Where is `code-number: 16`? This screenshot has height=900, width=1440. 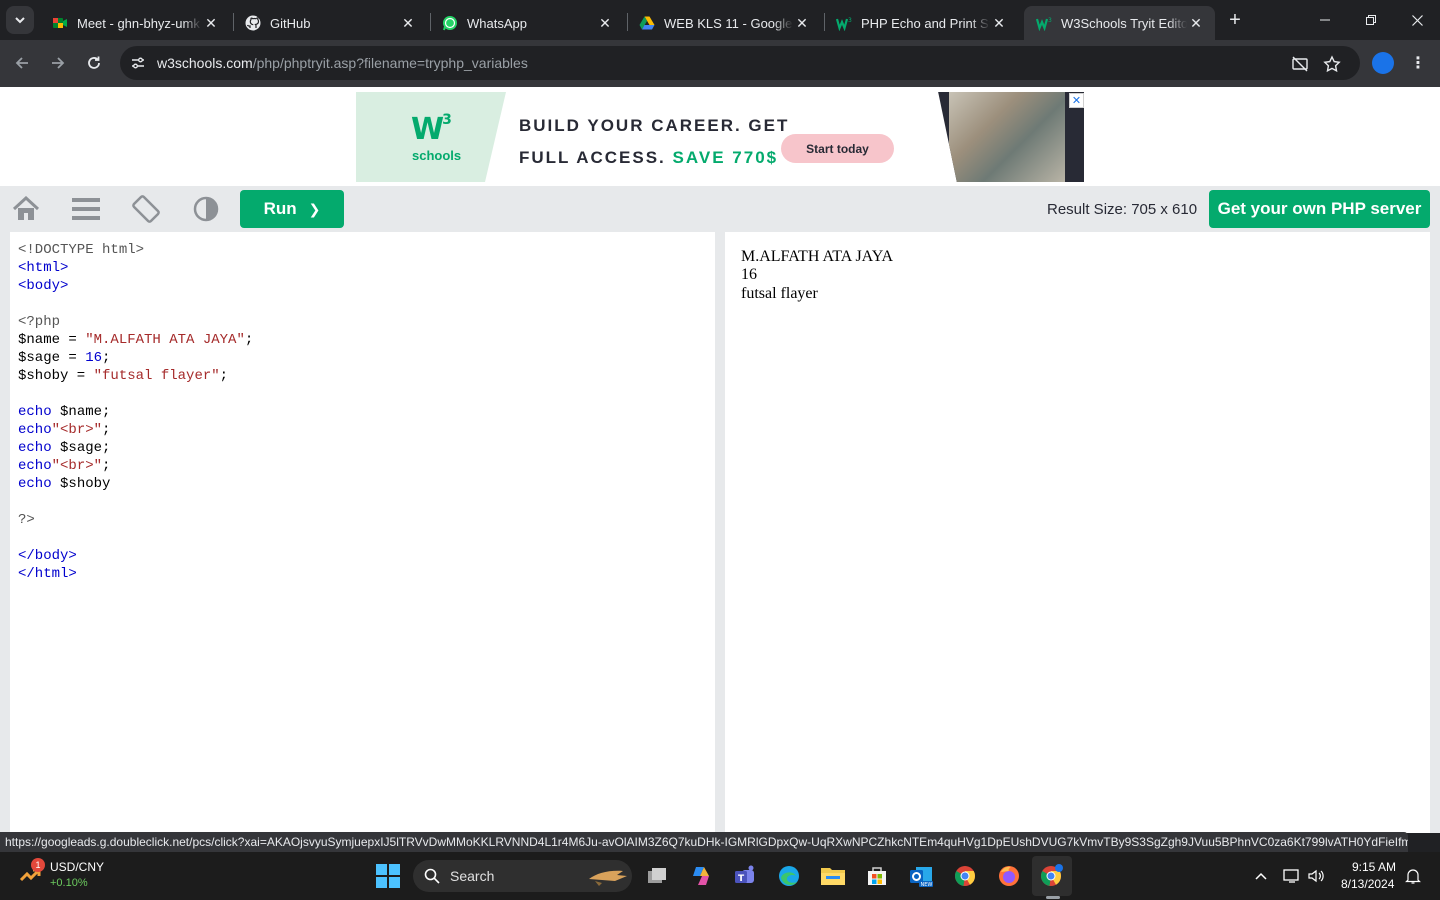 code-number: 16 is located at coordinates (94, 358).